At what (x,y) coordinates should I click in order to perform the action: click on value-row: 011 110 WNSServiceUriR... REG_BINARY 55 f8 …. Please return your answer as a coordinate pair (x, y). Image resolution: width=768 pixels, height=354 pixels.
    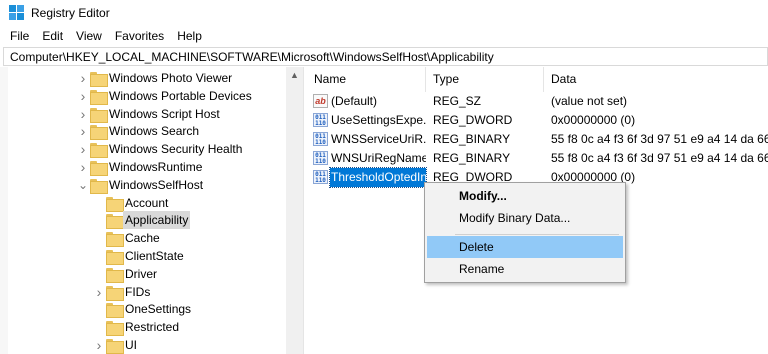
    Looking at the image, I should click on (537, 139).